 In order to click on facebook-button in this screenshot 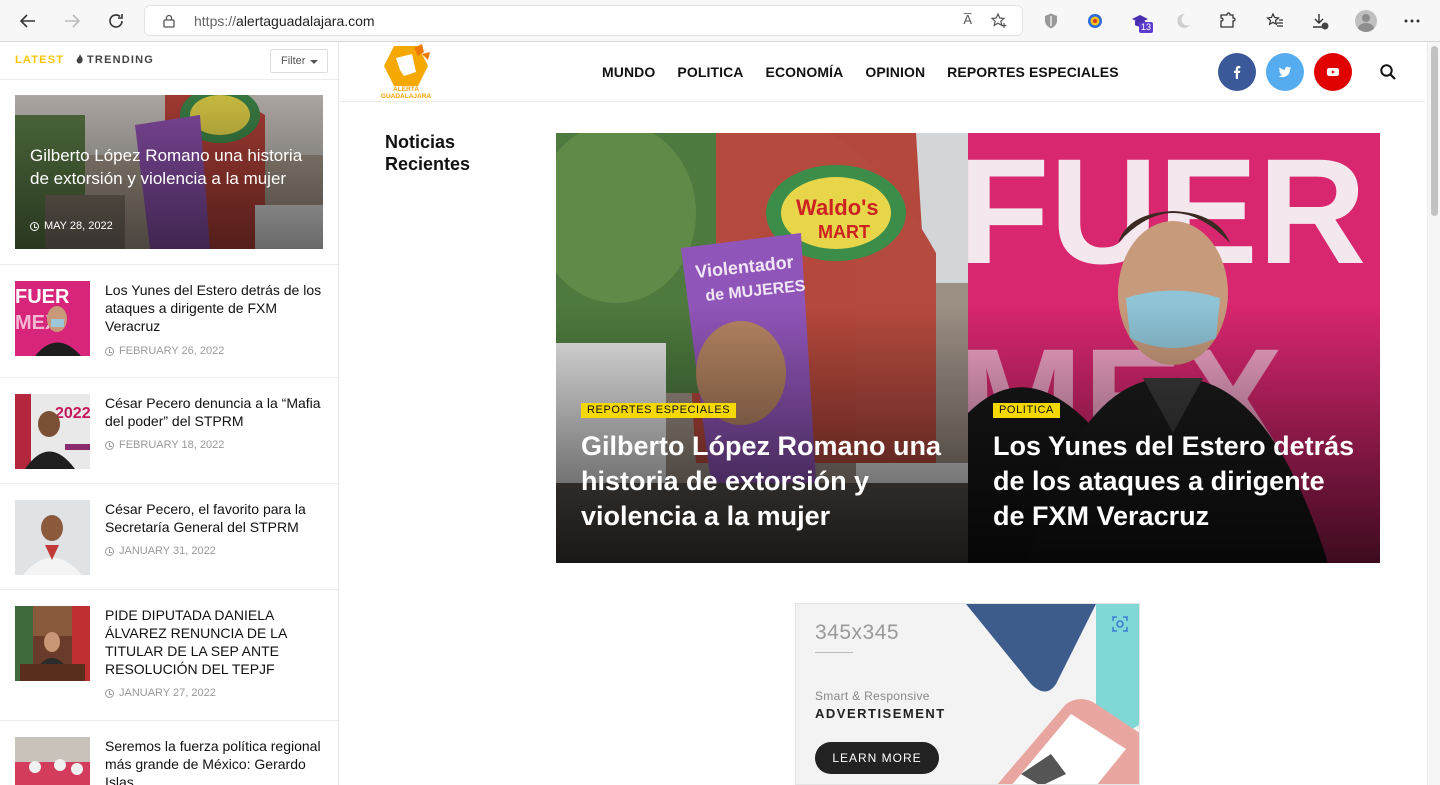, I will do `click(1237, 72)`.